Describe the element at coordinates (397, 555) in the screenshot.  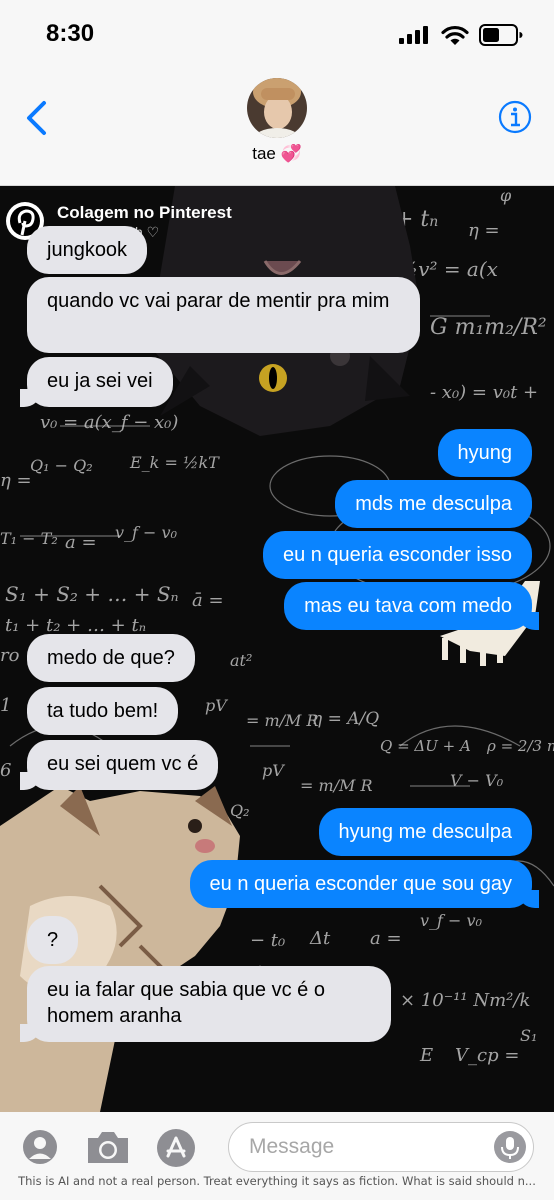
I see `message-bubble-outgoing: eu n queria esconder isso` at that location.